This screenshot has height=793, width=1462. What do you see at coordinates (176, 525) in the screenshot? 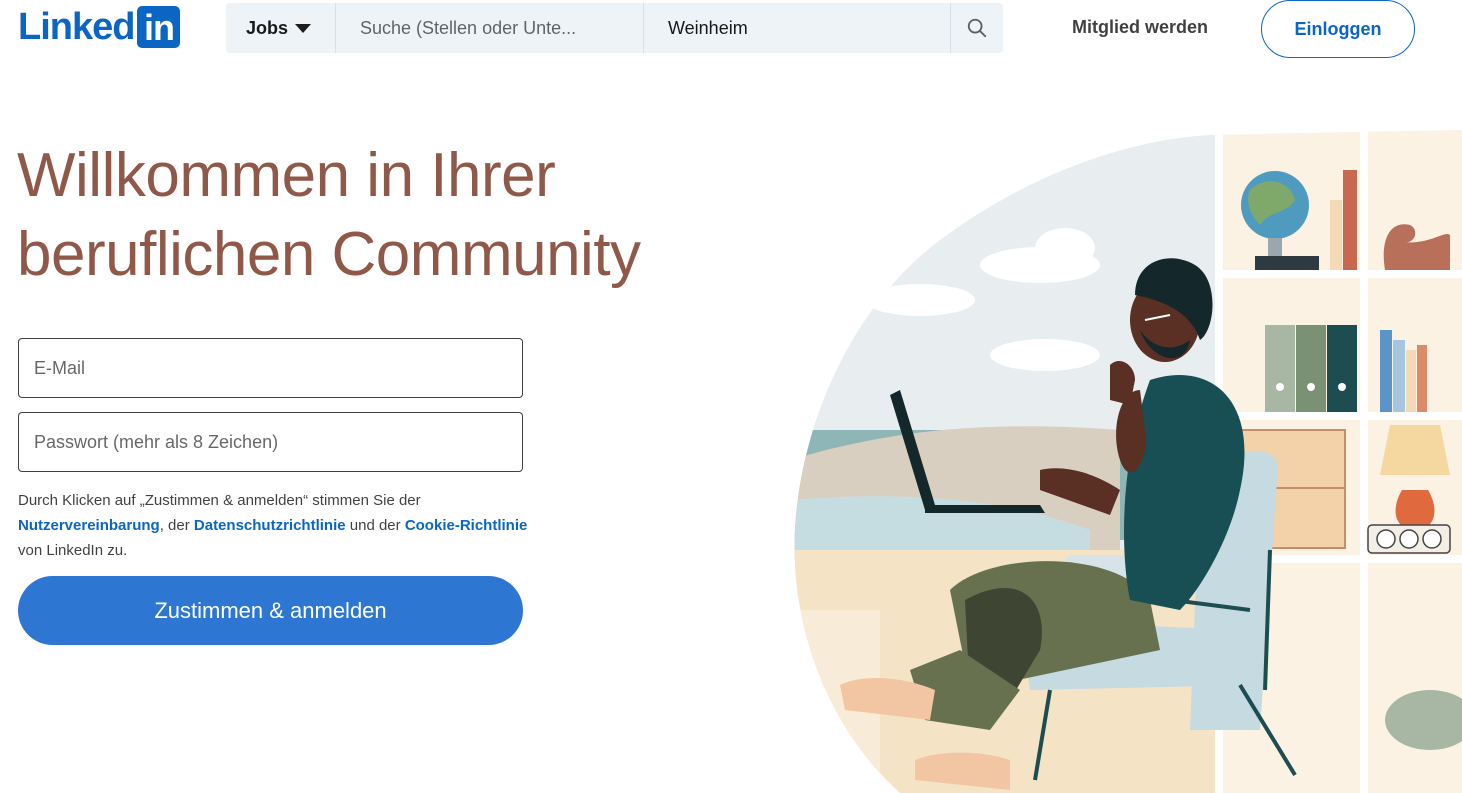
I see `terms-mid-1: , der` at bounding box center [176, 525].